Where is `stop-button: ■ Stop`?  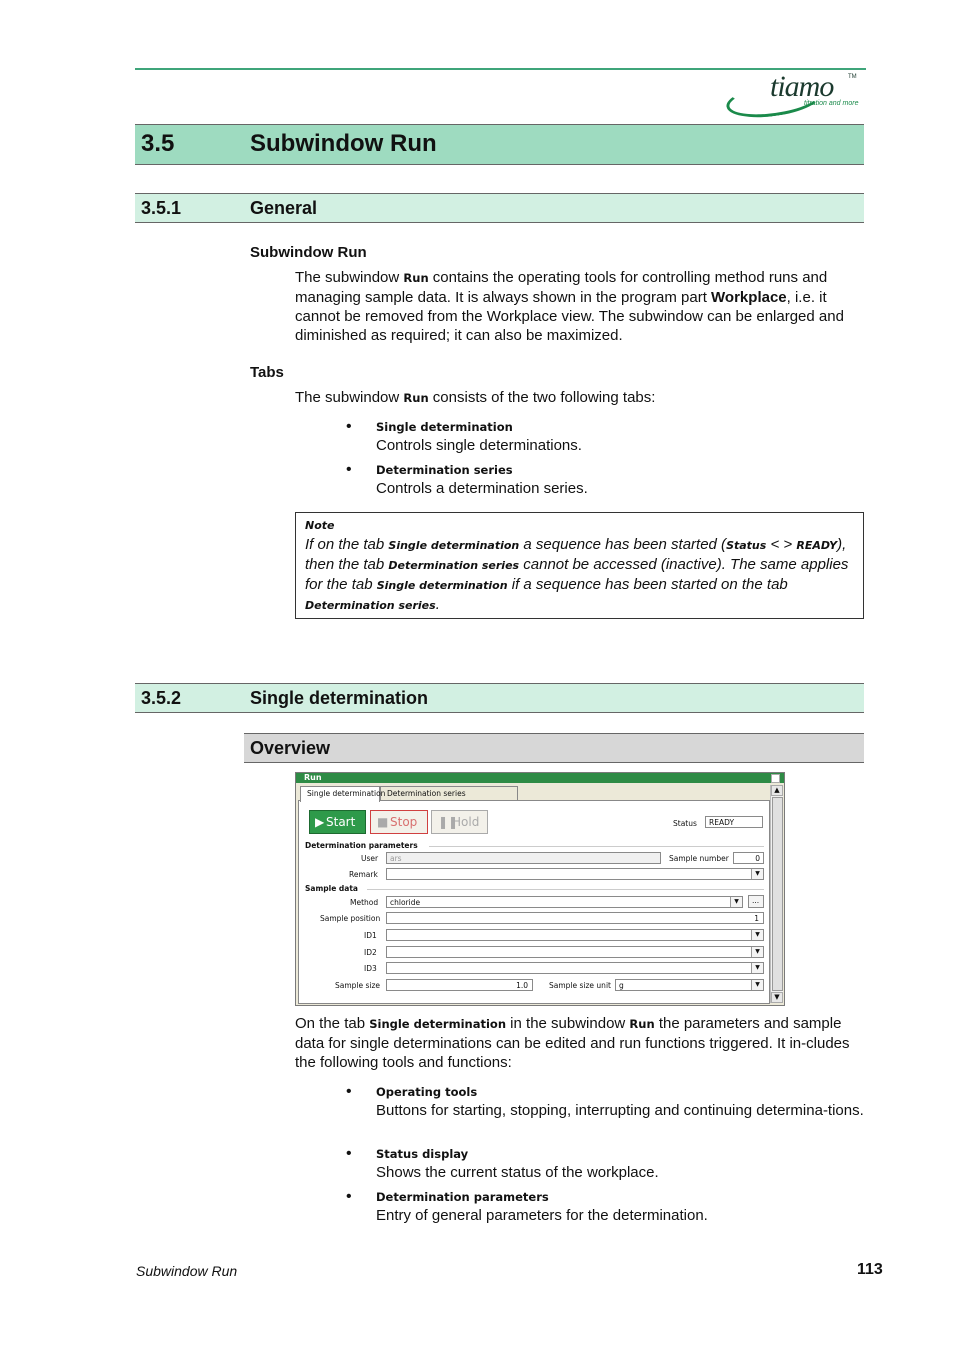 stop-button: ■ Stop is located at coordinates (399, 822).